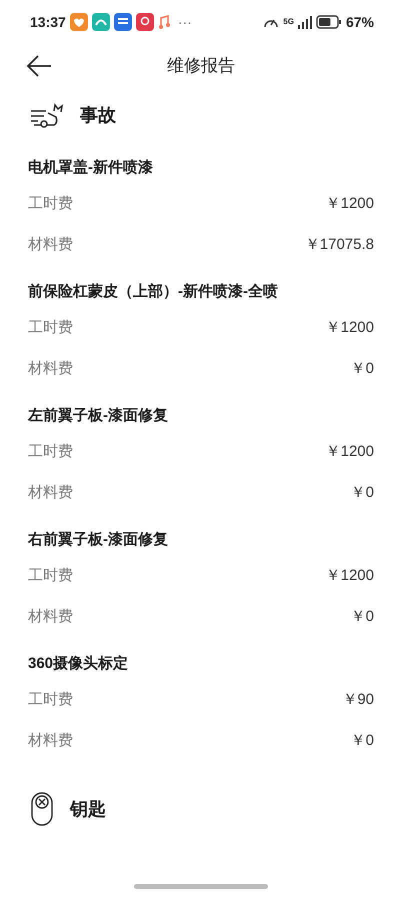 Image resolution: width=402 pixels, height=900 pixels. Describe the element at coordinates (88, 809) in the screenshot. I see `section-title: 钥匙` at that location.